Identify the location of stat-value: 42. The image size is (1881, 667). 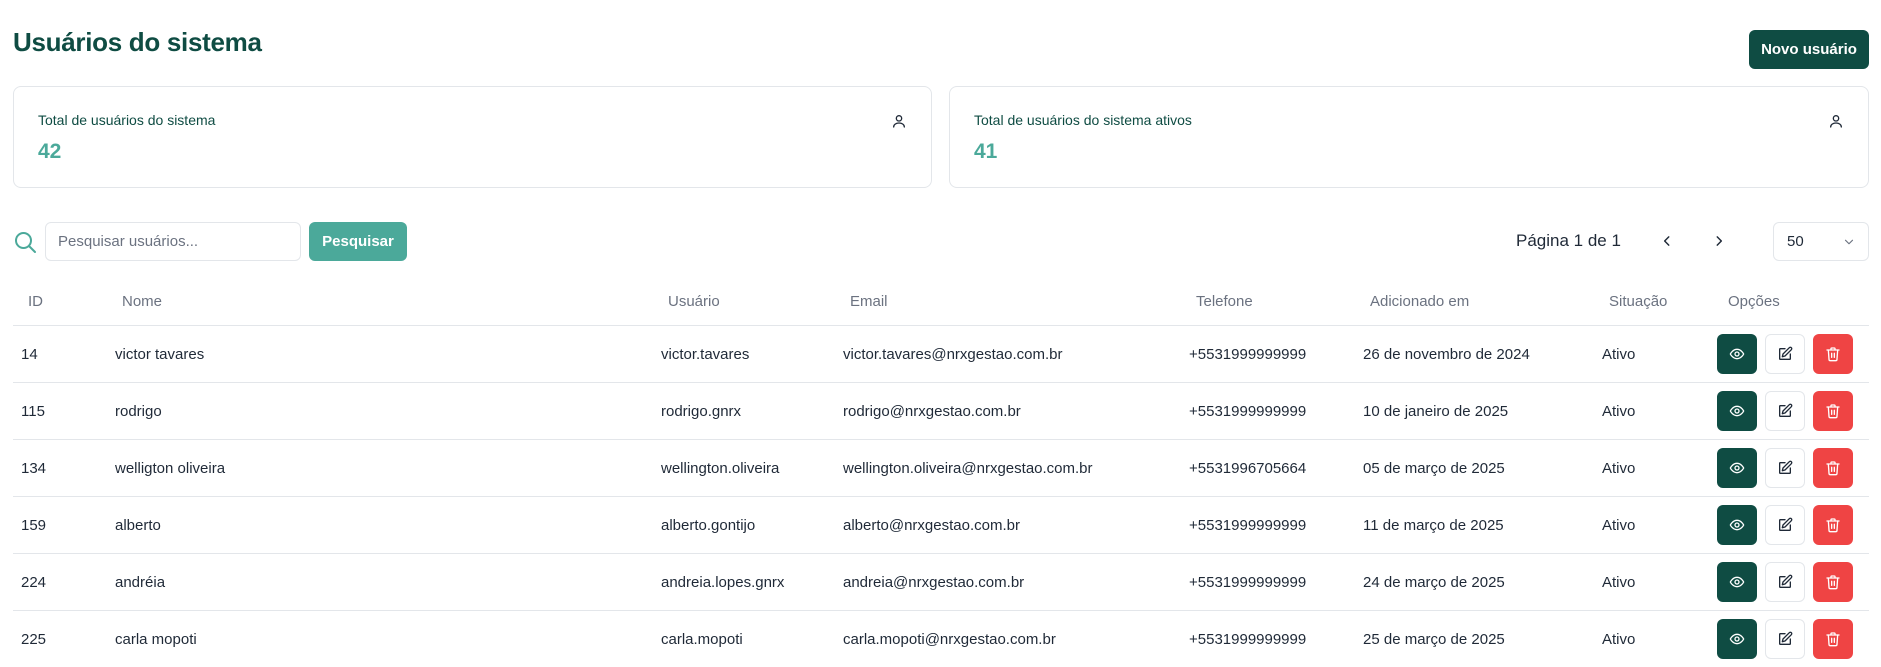
(49, 152).